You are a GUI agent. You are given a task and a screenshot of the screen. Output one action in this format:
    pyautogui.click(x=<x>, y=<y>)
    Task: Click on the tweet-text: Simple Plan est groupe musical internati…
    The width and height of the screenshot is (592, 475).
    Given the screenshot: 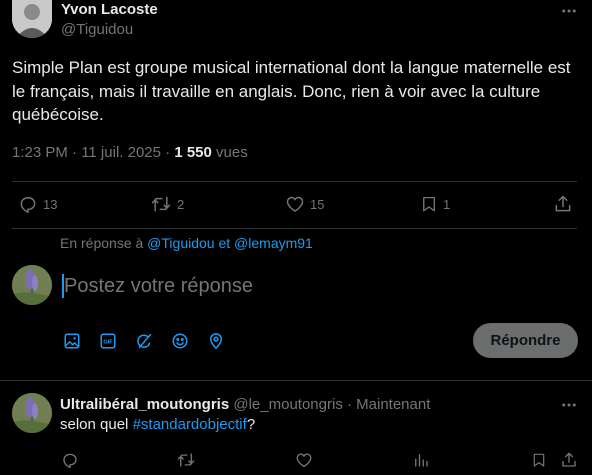 What is the action you would take?
    pyautogui.click(x=291, y=91)
    